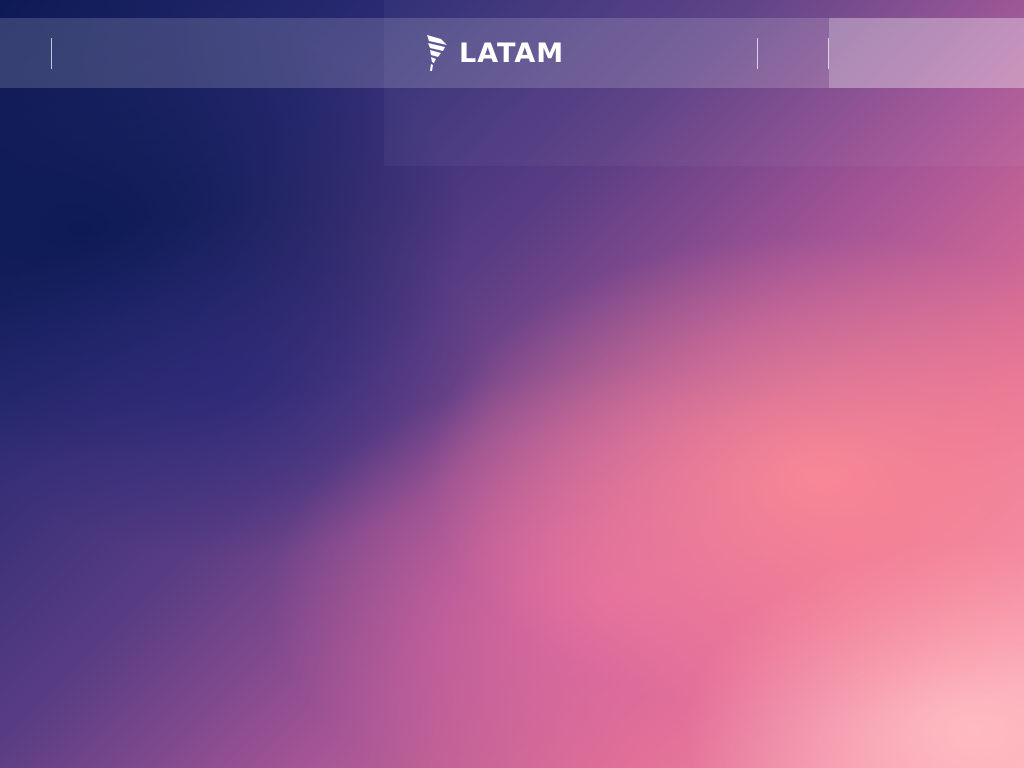 The image size is (1024, 768). I want to click on nav-divider-right, so click(757, 53).